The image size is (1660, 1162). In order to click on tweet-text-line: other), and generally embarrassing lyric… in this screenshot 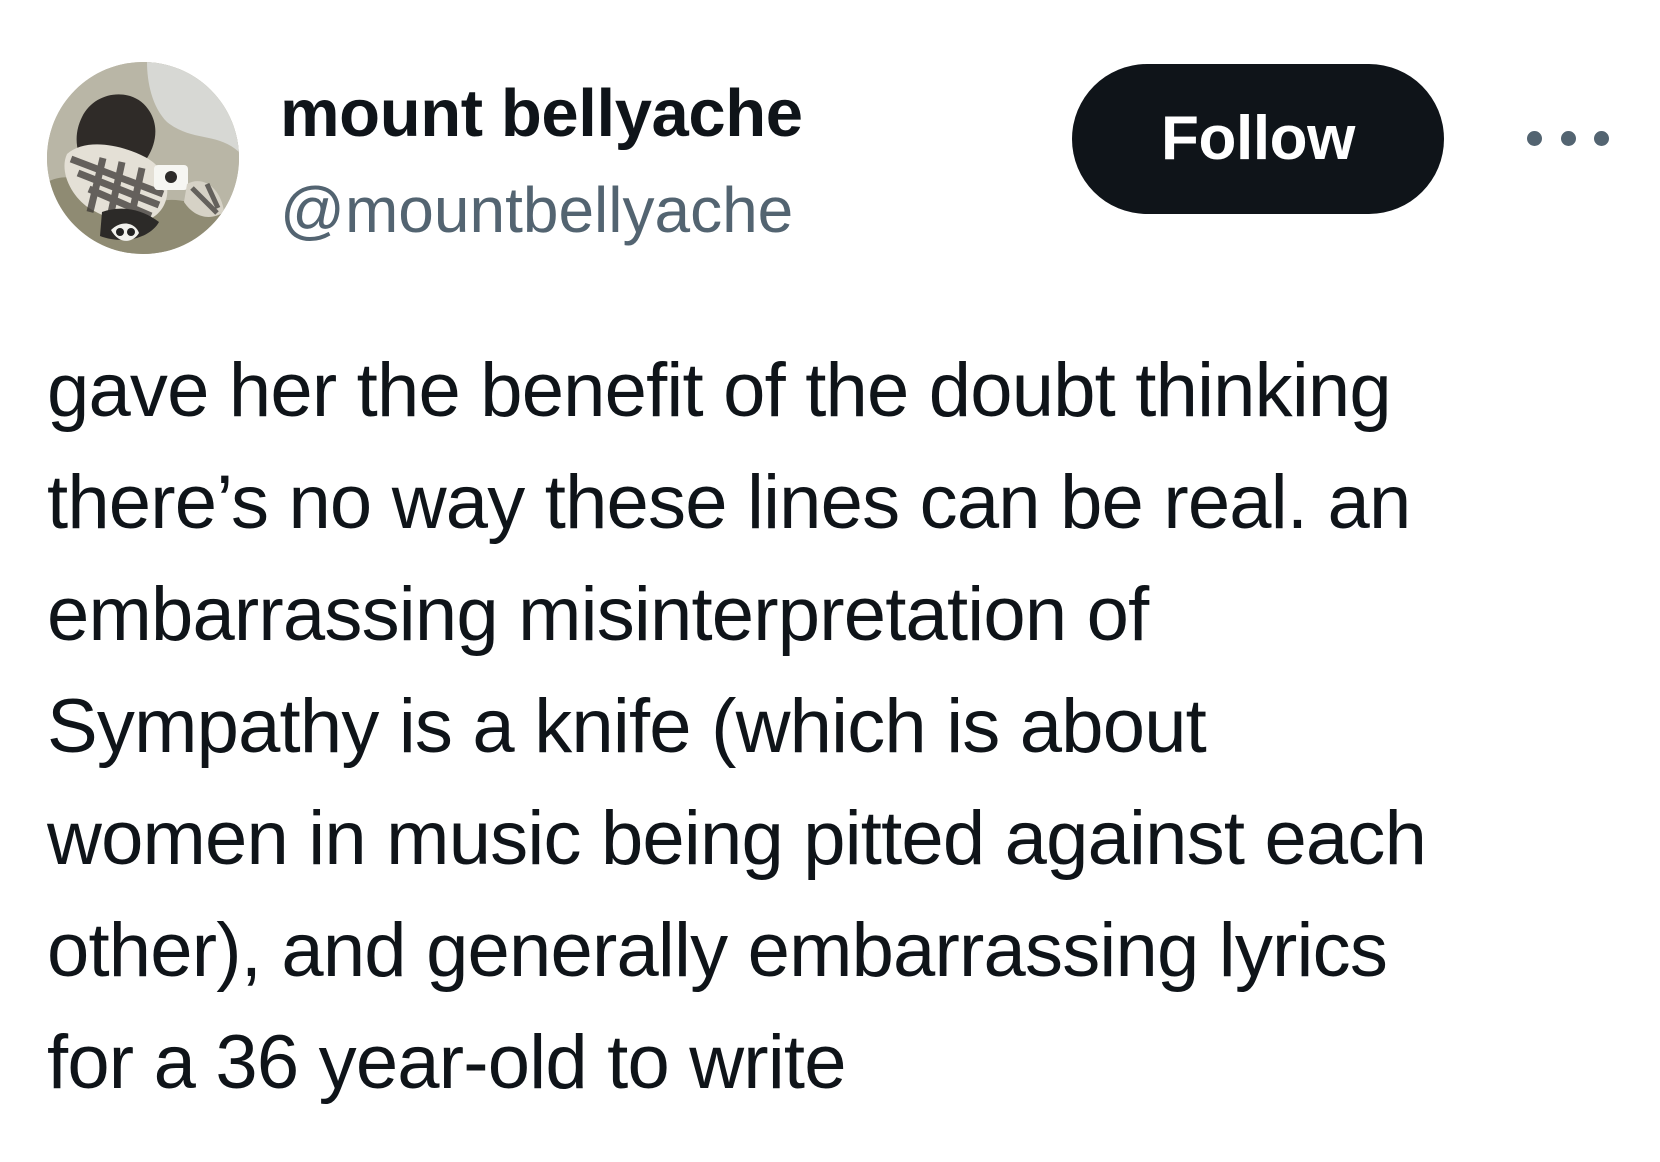, I will do `click(717, 950)`.